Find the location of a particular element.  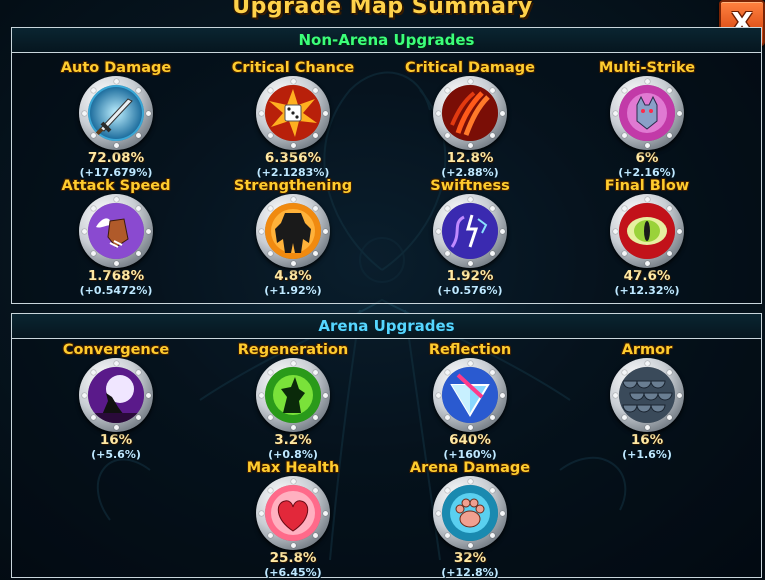

upgrade-attack-speed: Attack Speed 1.768% (+0.5472%) is located at coordinates (116, 237).